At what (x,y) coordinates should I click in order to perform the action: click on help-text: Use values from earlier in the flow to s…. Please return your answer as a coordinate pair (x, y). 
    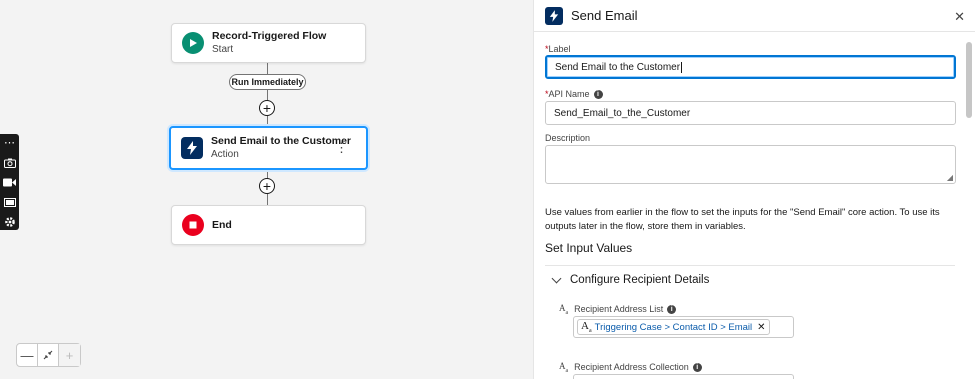
    Looking at the image, I should click on (742, 219).